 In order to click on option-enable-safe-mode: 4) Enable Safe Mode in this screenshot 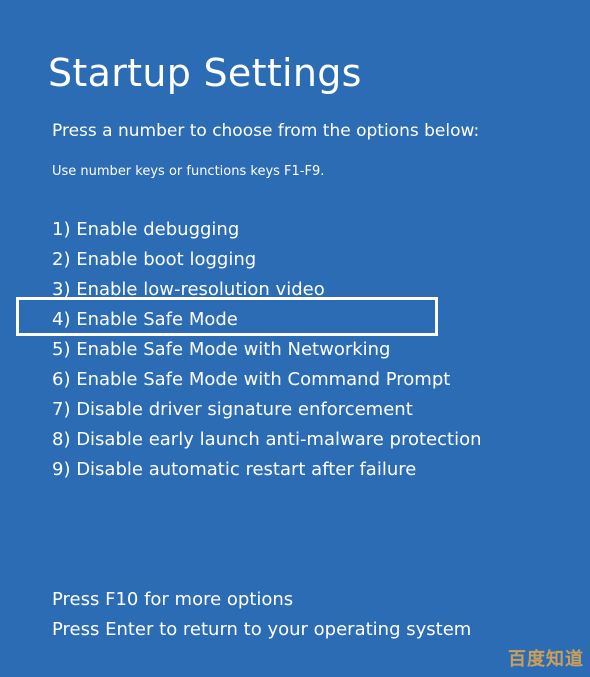, I will do `click(267, 320)`.